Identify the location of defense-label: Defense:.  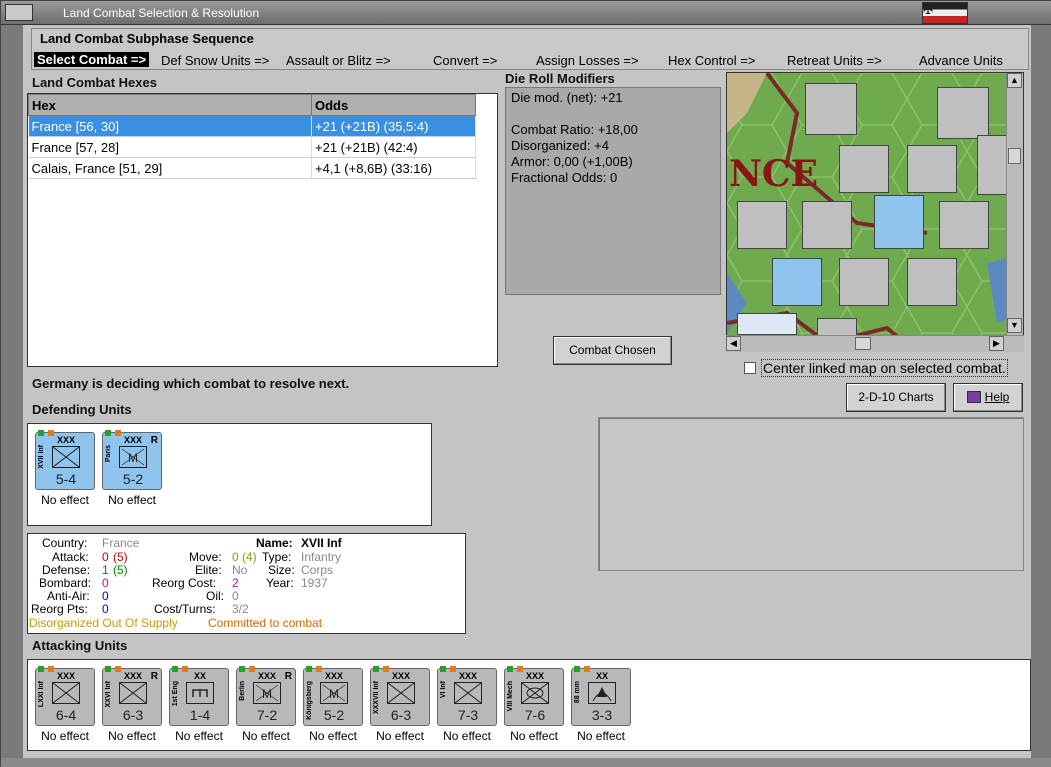
(66, 570).